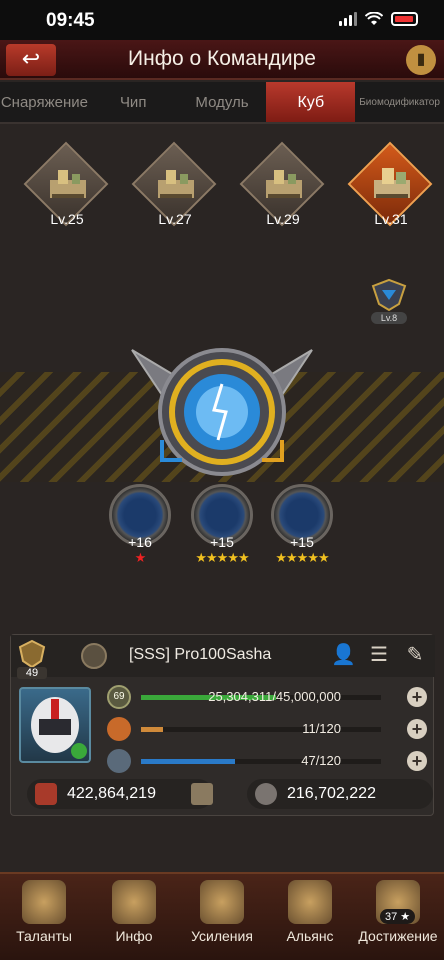 This screenshot has width=444, height=960. Describe the element at coordinates (227, 189) in the screenshot. I see `building-list: Lv.25 Lv.27 Lv.29 Lv.31` at that location.